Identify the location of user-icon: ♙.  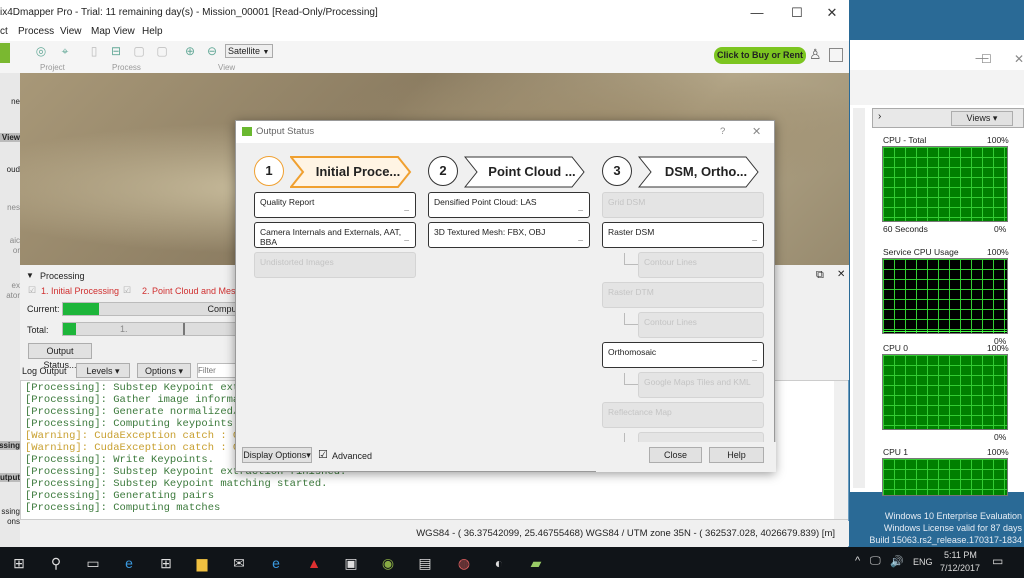
(815, 54).